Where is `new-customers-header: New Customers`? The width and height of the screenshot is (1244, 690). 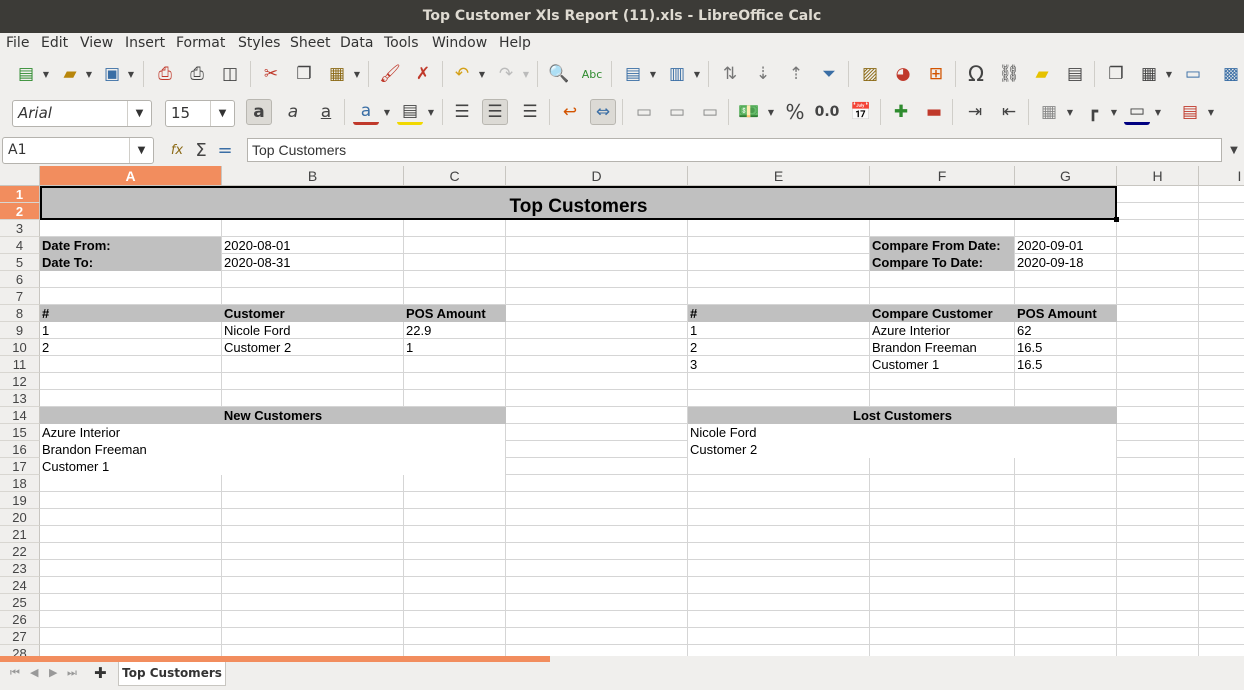
new-customers-header: New Customers is located at coordinates (273, 415).